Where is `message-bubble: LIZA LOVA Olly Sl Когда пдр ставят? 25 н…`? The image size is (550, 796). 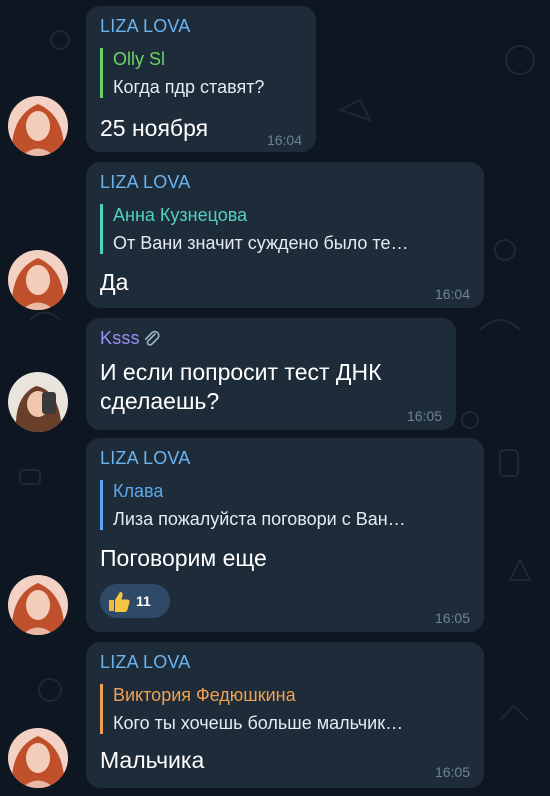
message-bubble: LIZA LOVA Olly Sl Когда пдр ставят? 25 н… is located at coordinates (201, 79).